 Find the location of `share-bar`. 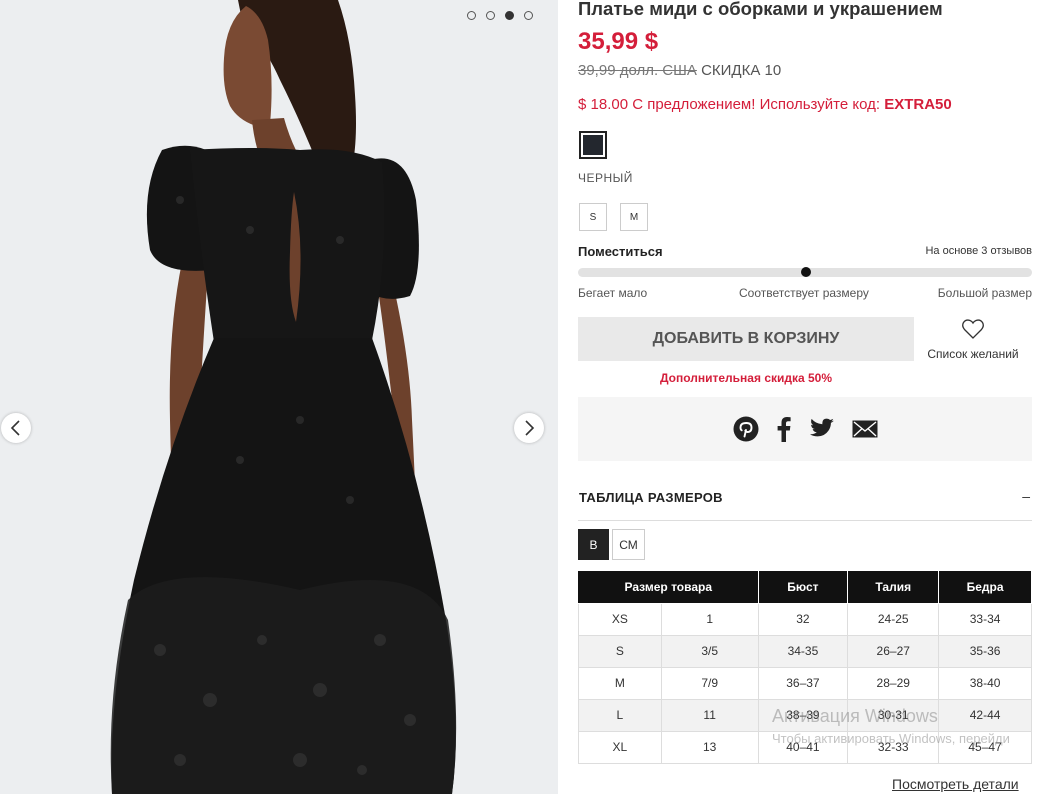

share-bar is located at coordinates (805, 429).